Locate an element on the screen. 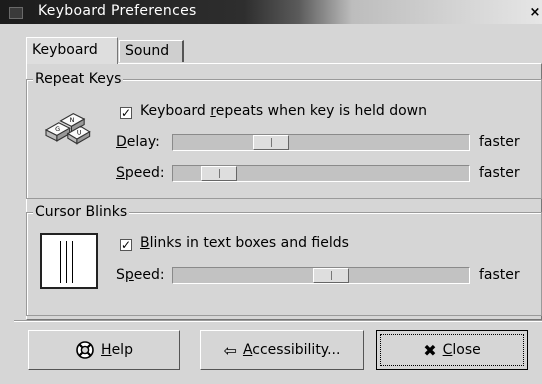  tab-sound-label: Sound is located at coordinates (147, 51).